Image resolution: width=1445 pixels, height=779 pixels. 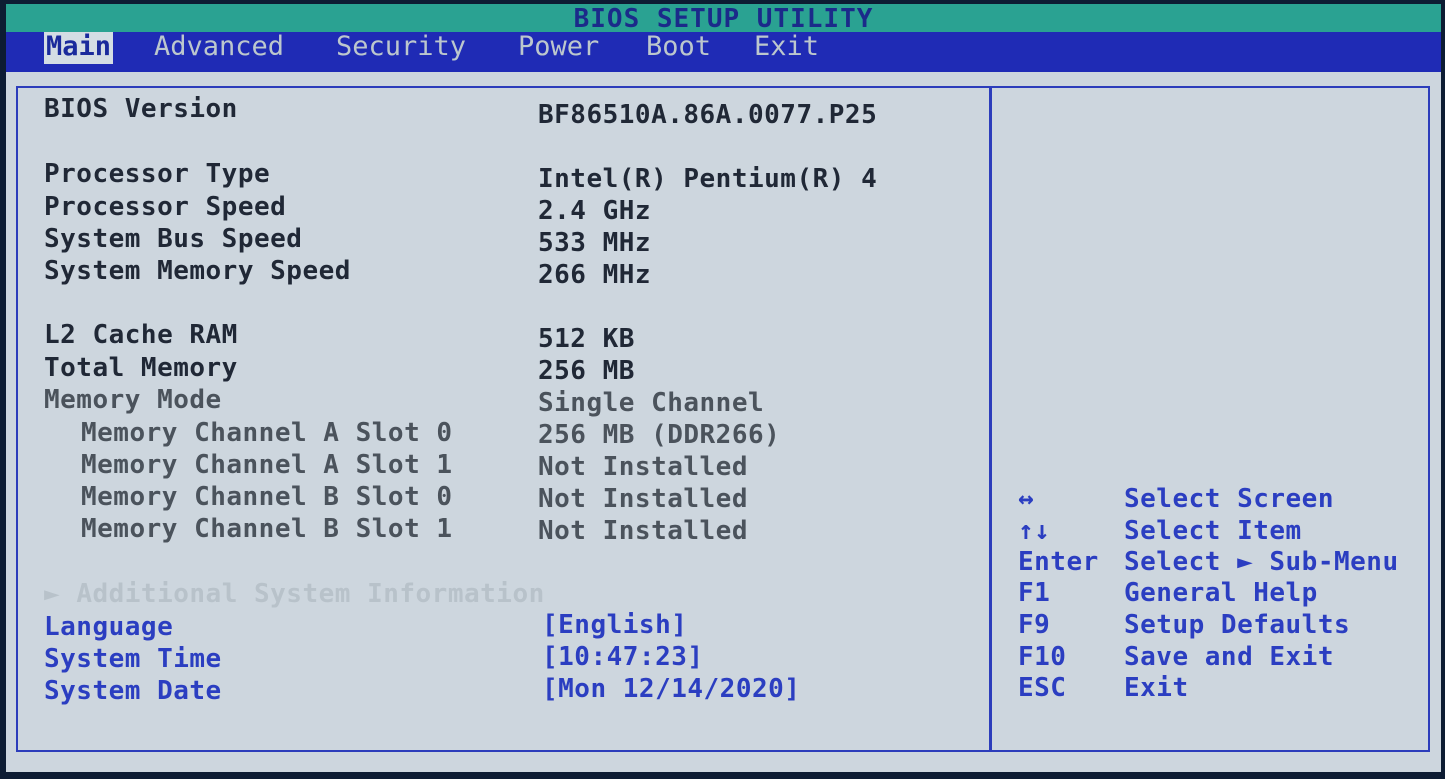 What do you see at coordinates (651, 403) in the screenshot?
I see `memory-mode-value: Single Channel` at bounding box center [651, 403].